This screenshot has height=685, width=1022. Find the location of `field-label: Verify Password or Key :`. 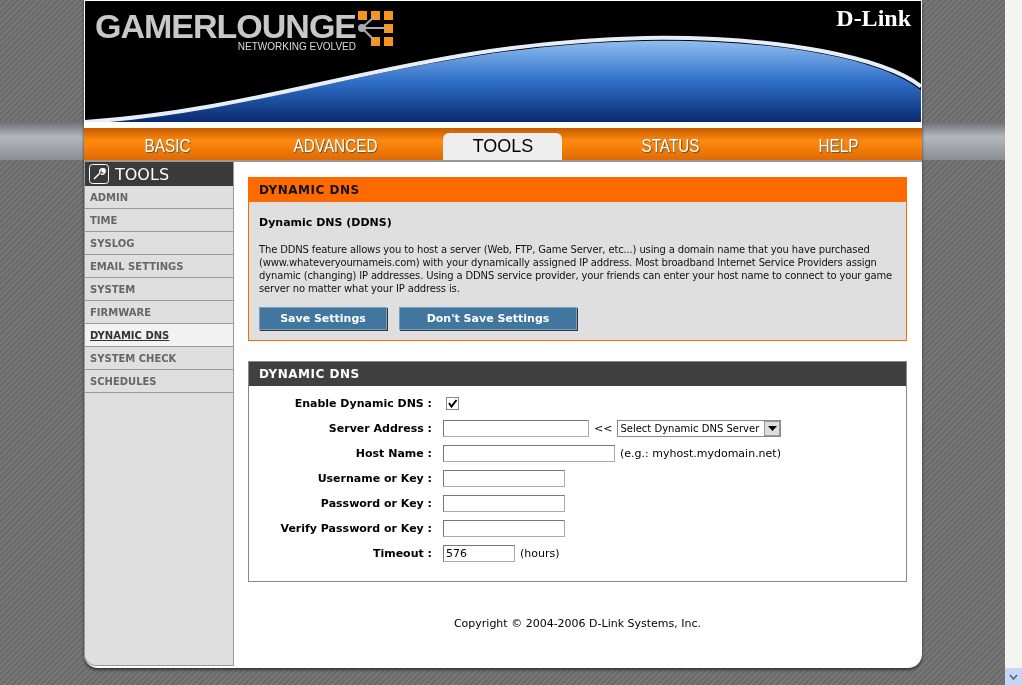

field-label: Verify Password or Key : is located at coordinates (356, 528).